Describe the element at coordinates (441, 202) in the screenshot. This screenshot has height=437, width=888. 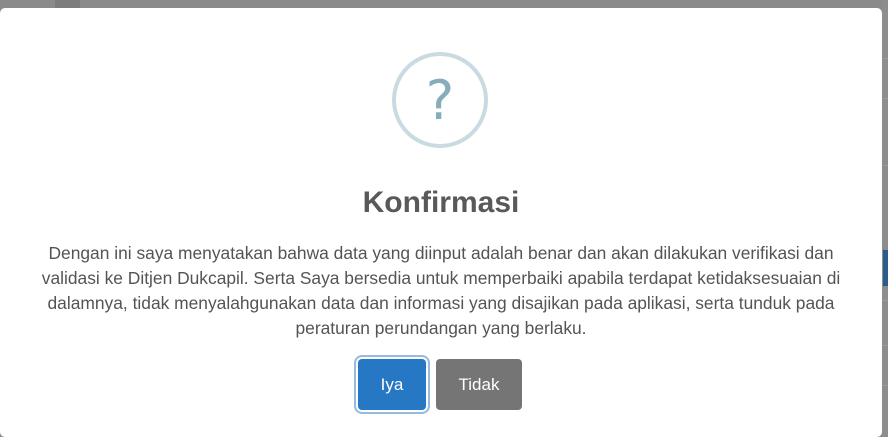
I see `dialog-title: Konfirmasi` at that location.